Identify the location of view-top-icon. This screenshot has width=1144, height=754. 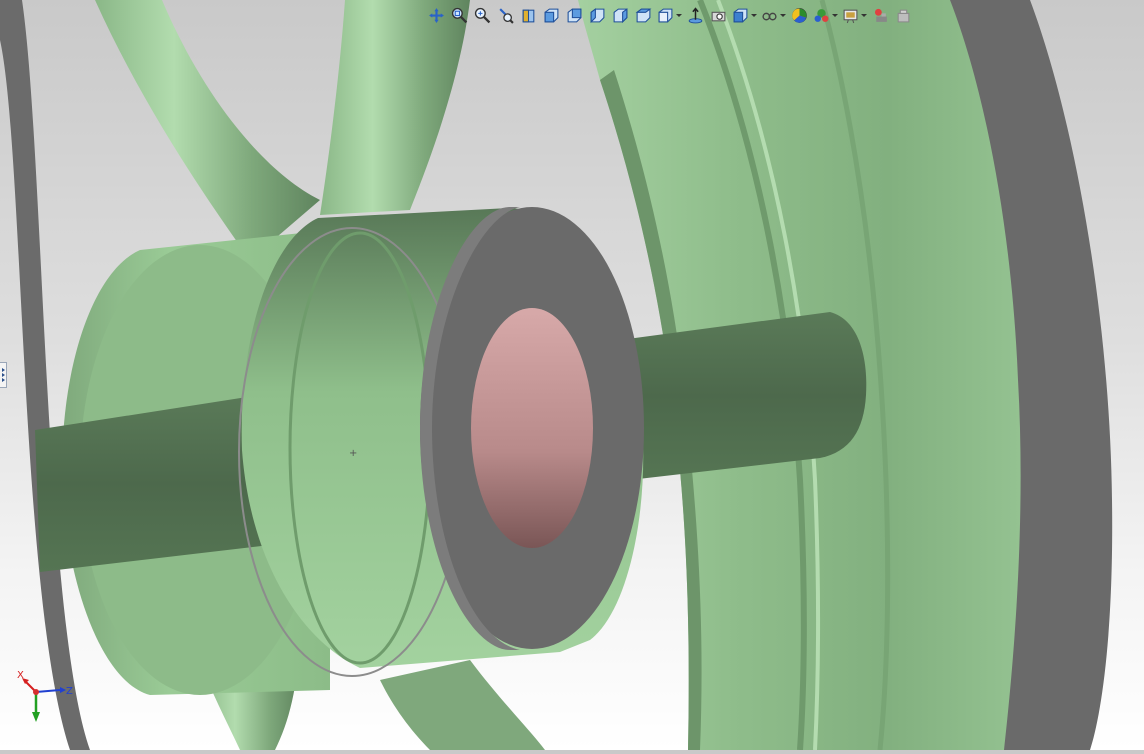
(643, 15).